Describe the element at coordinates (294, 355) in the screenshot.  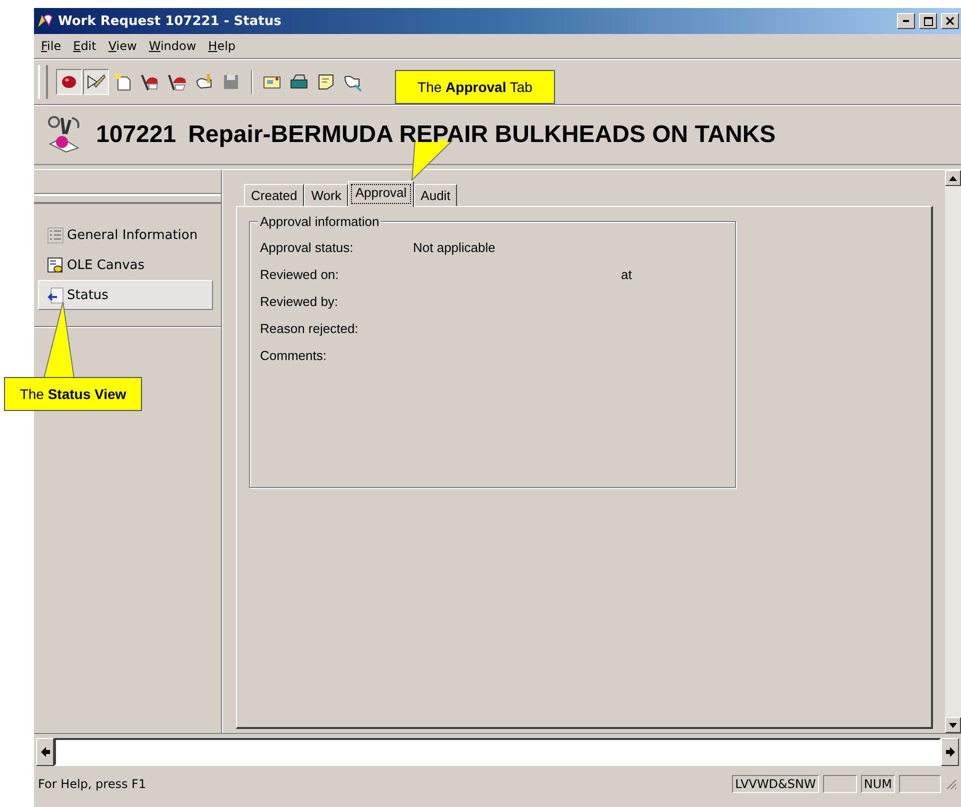
I see `field-label: Comments:` at that location.